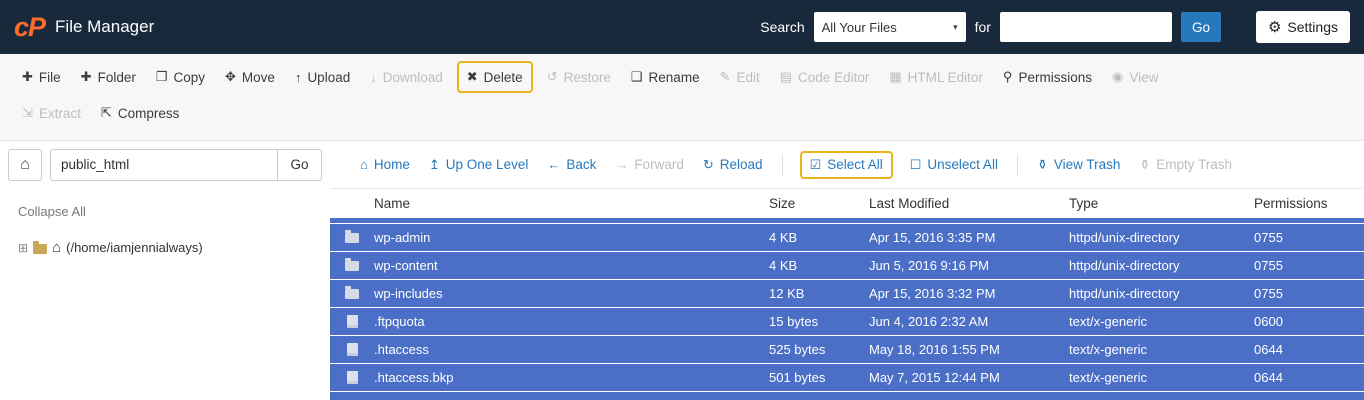 This screenshot has width=1364, height=400. What do you see at coordinates (1085, 27) in the screenshot?
I see `search-input` at bounding box center [1085, 27].